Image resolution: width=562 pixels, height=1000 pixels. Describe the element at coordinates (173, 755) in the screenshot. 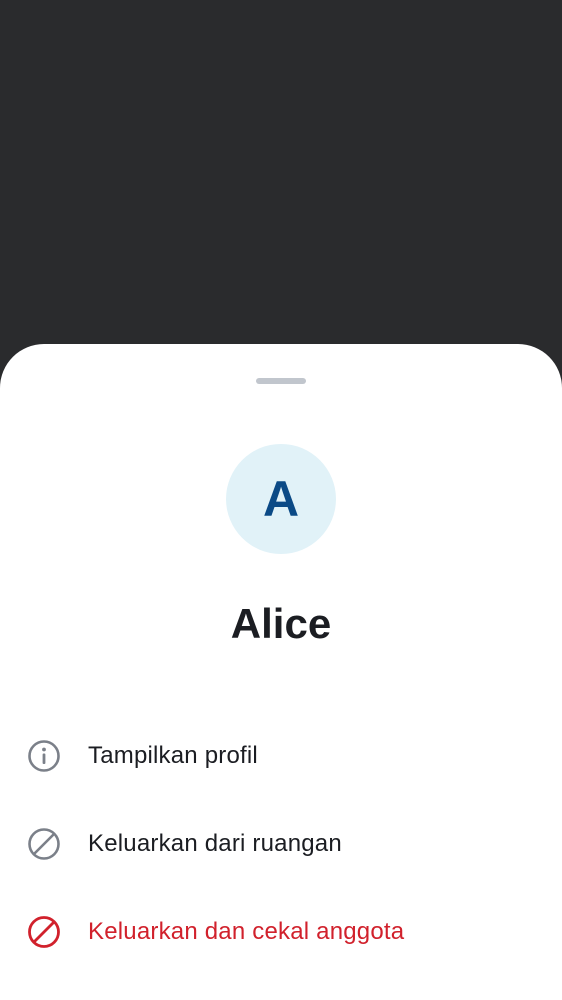

I see `menu-item-label: Tampilkan profil` at that location.